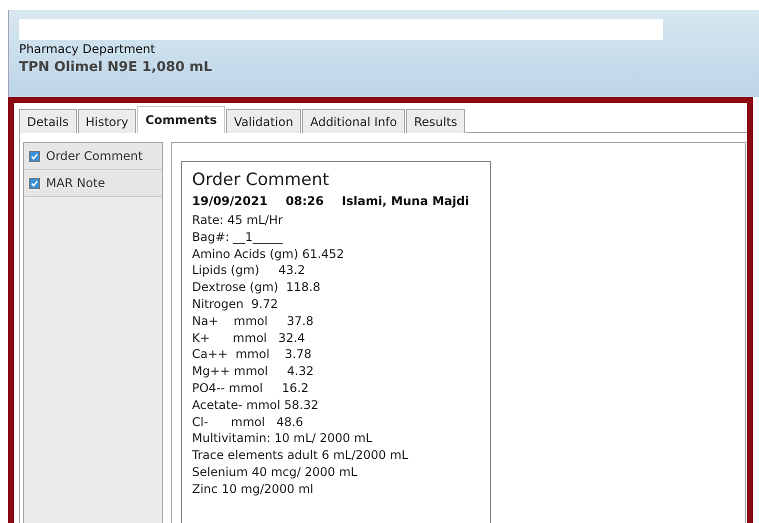 The height and width of the screenshot is (523, 759). I want to click on tab: Details, so click(48, 121).